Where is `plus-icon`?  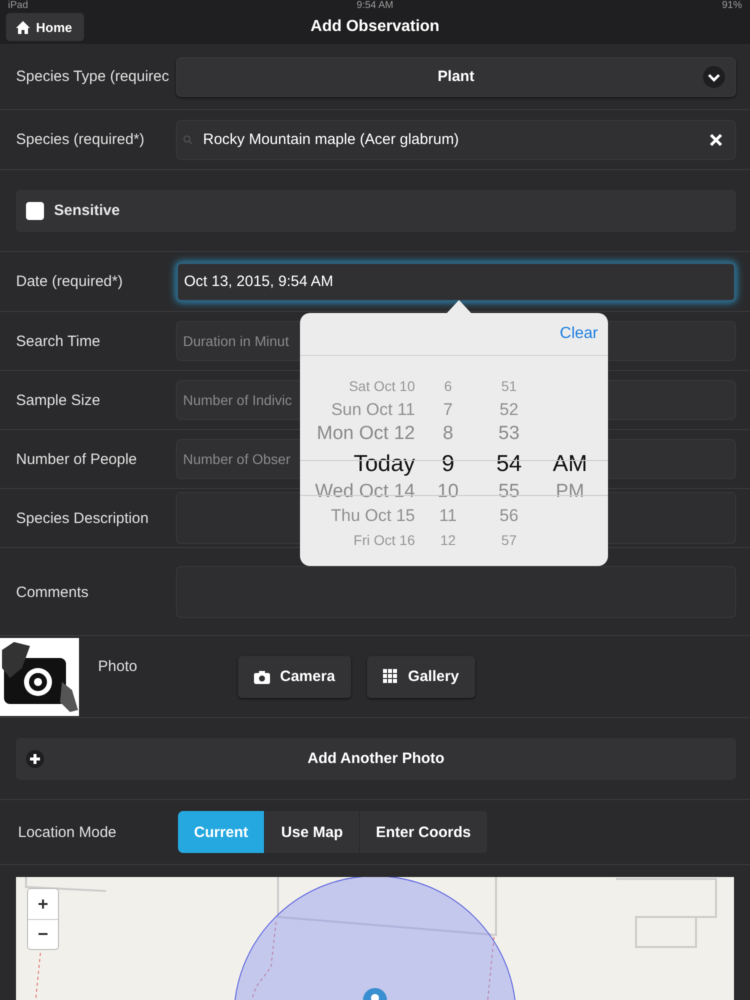
plus-icon is located at coordinates (35, 759).